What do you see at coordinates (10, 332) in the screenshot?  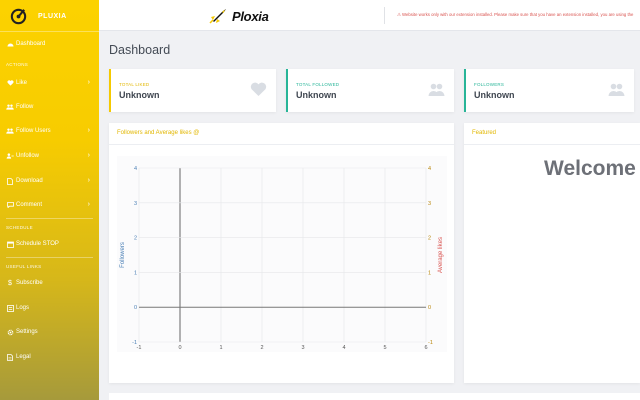 I see `gear-icon` at bounding box center [10, 332].